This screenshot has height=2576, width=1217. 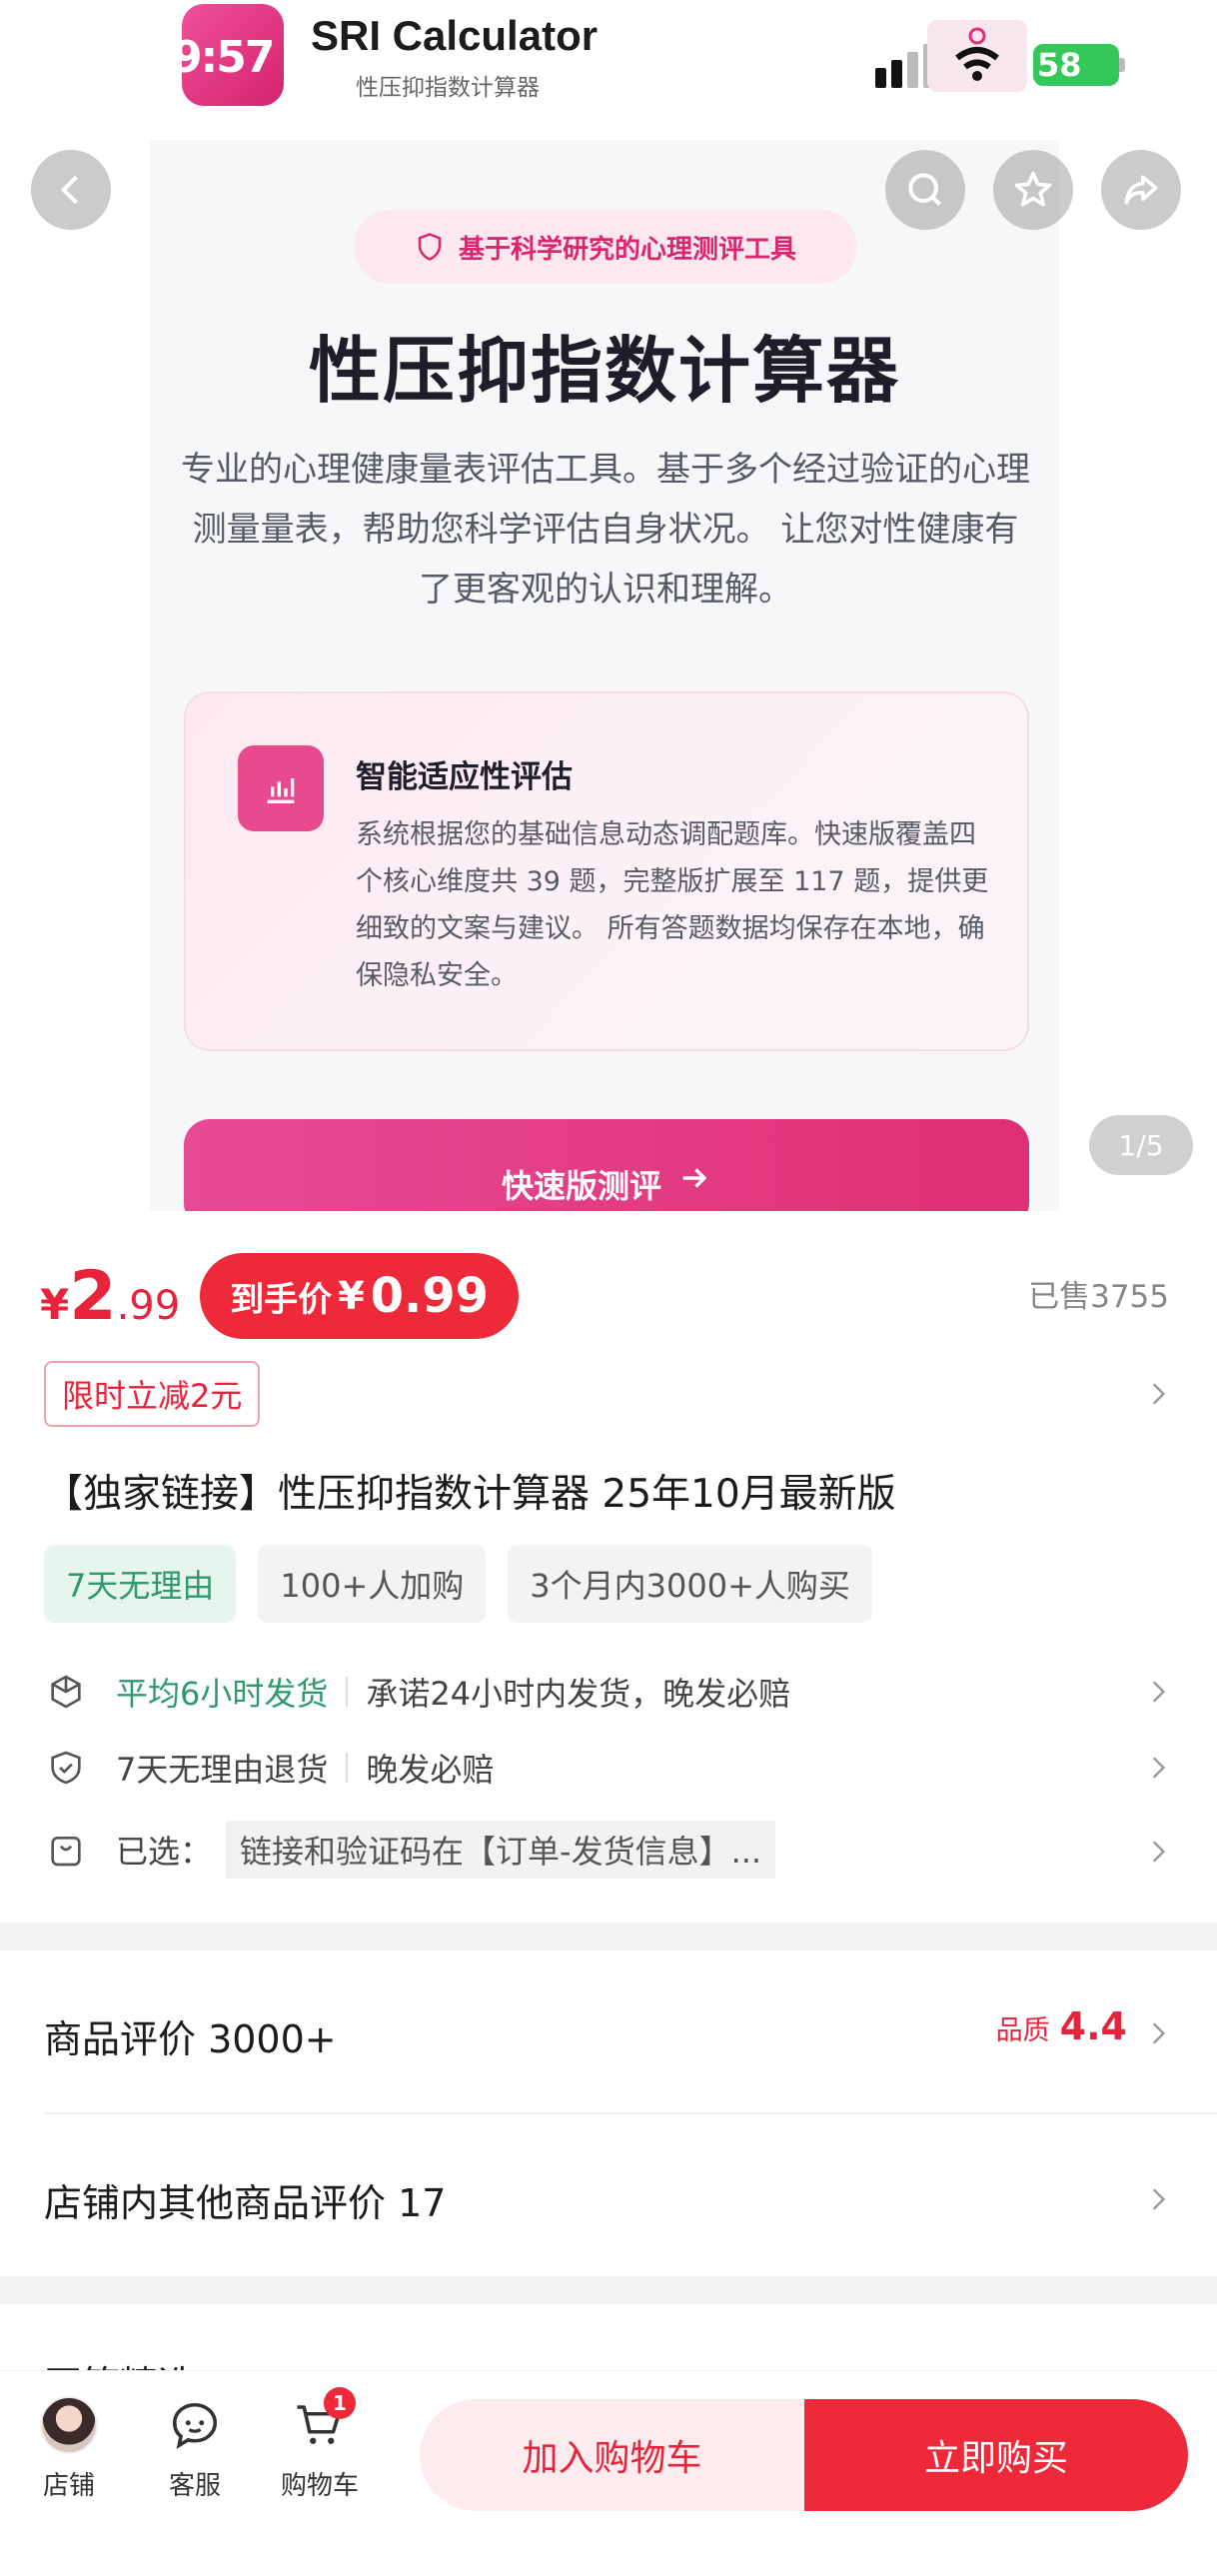 I want to click on price-currency: ¥, so click(x=55, y=1304).